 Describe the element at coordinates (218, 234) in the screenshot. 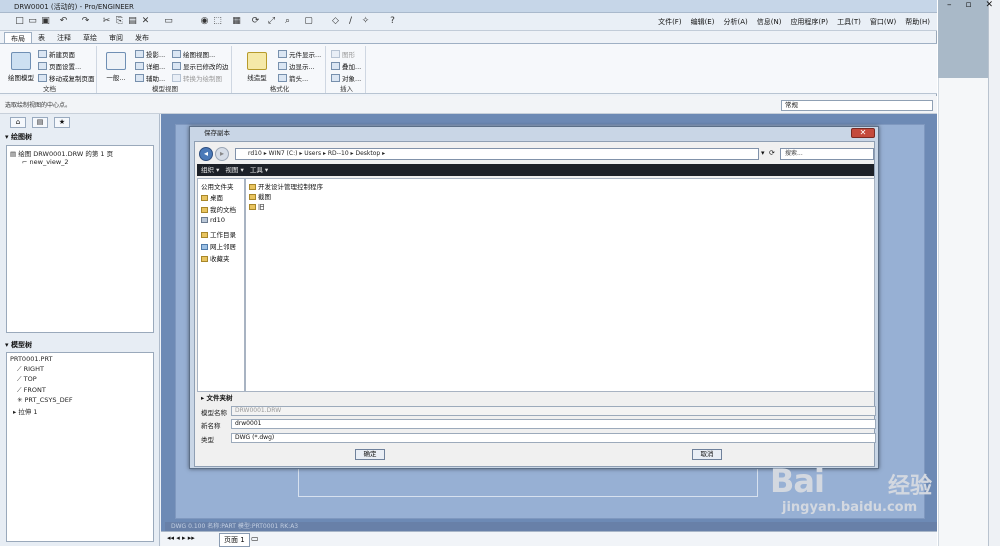

I see `place-working-directory: 工作目录` at that location.